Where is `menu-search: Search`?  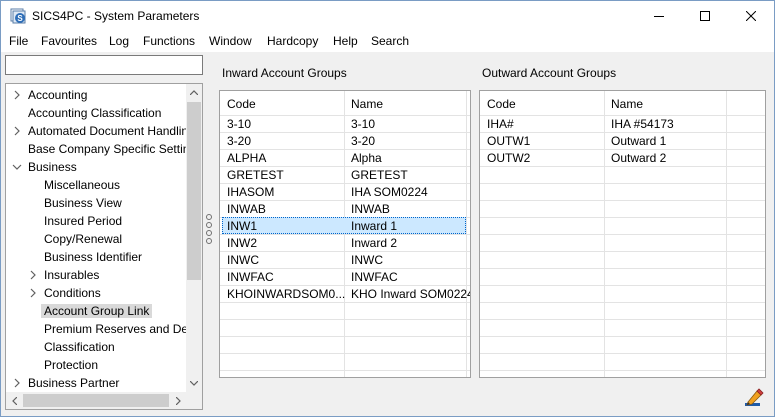
menu-search: Search is located at coordinates (390, 41).